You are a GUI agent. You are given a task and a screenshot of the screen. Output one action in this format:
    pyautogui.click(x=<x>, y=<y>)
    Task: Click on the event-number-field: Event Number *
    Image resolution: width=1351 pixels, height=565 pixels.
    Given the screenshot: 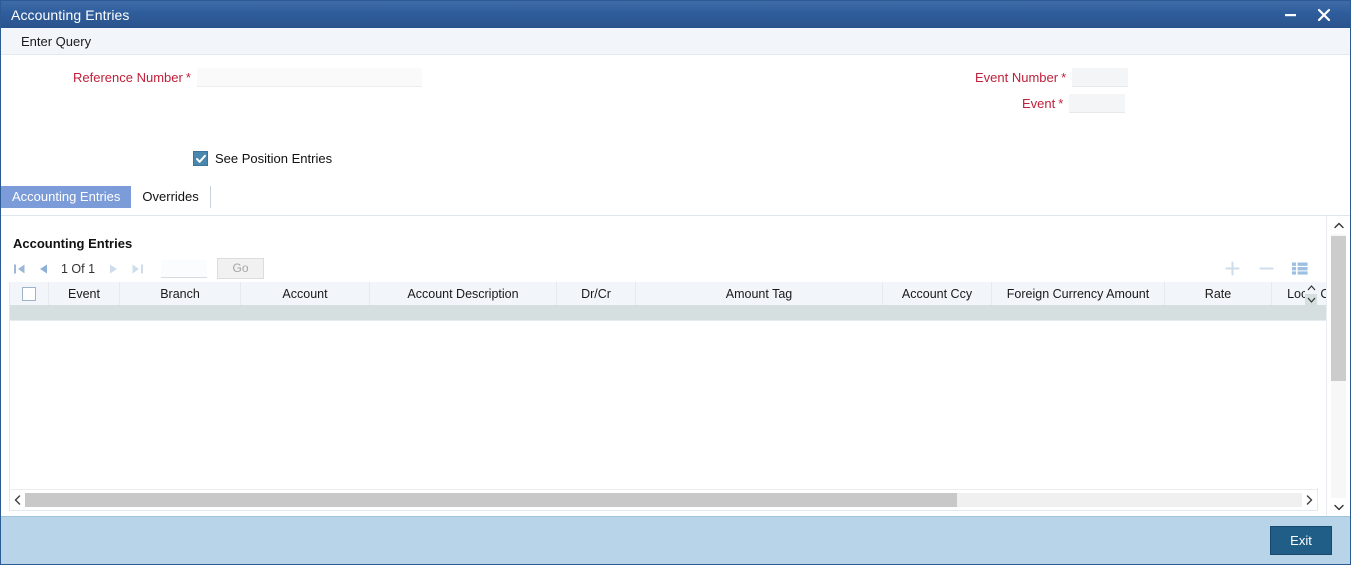 What is the action you would take?
    pyautogui.click(x=1052, y=77)
    